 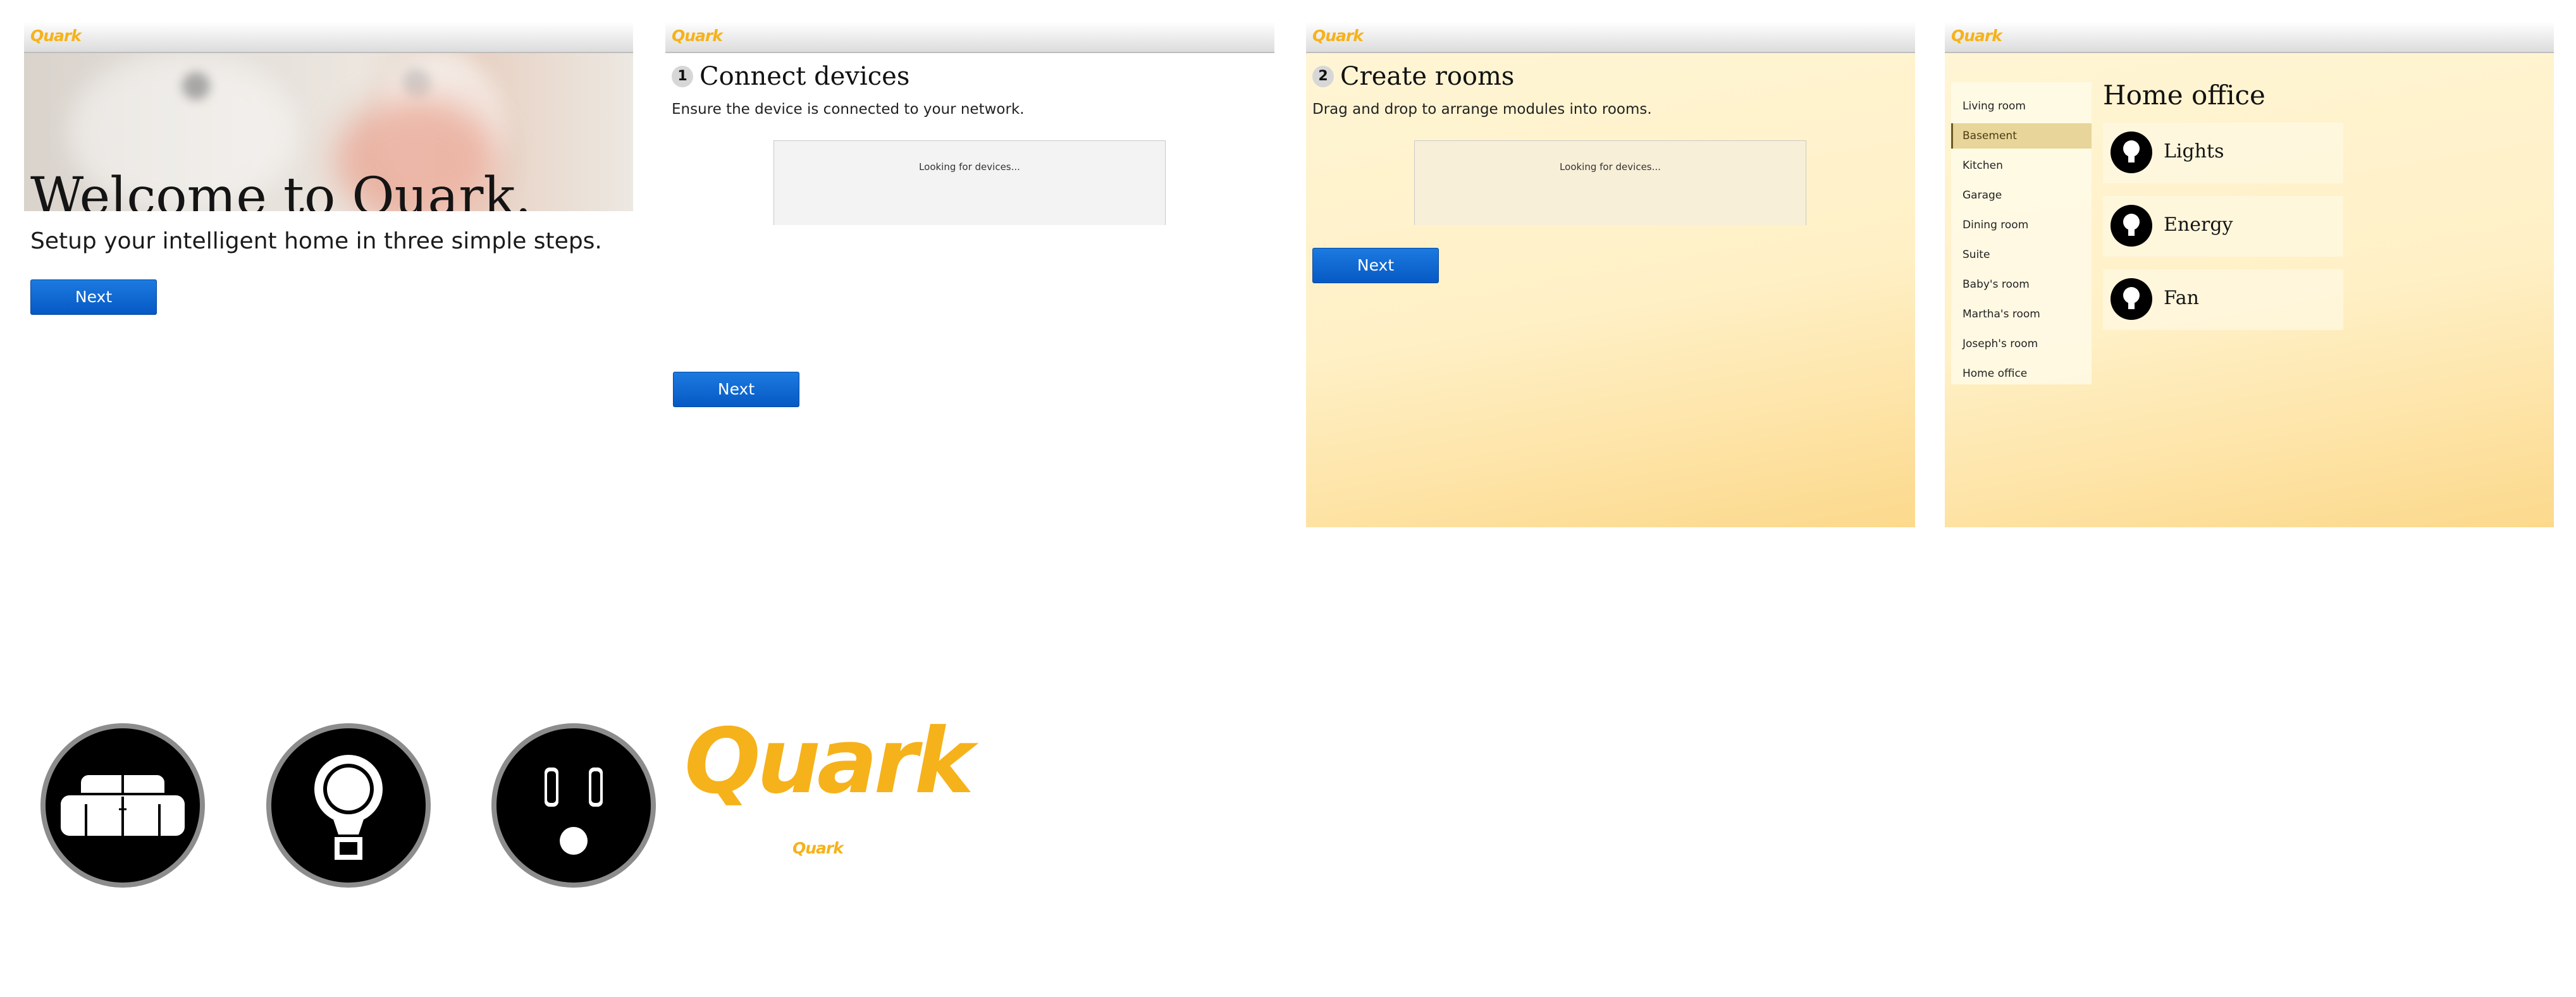 What do you see at coordinates (1427, 76) in the screenshot?
I see `step-title: Create rooms` at bounding box center [1427, 76].